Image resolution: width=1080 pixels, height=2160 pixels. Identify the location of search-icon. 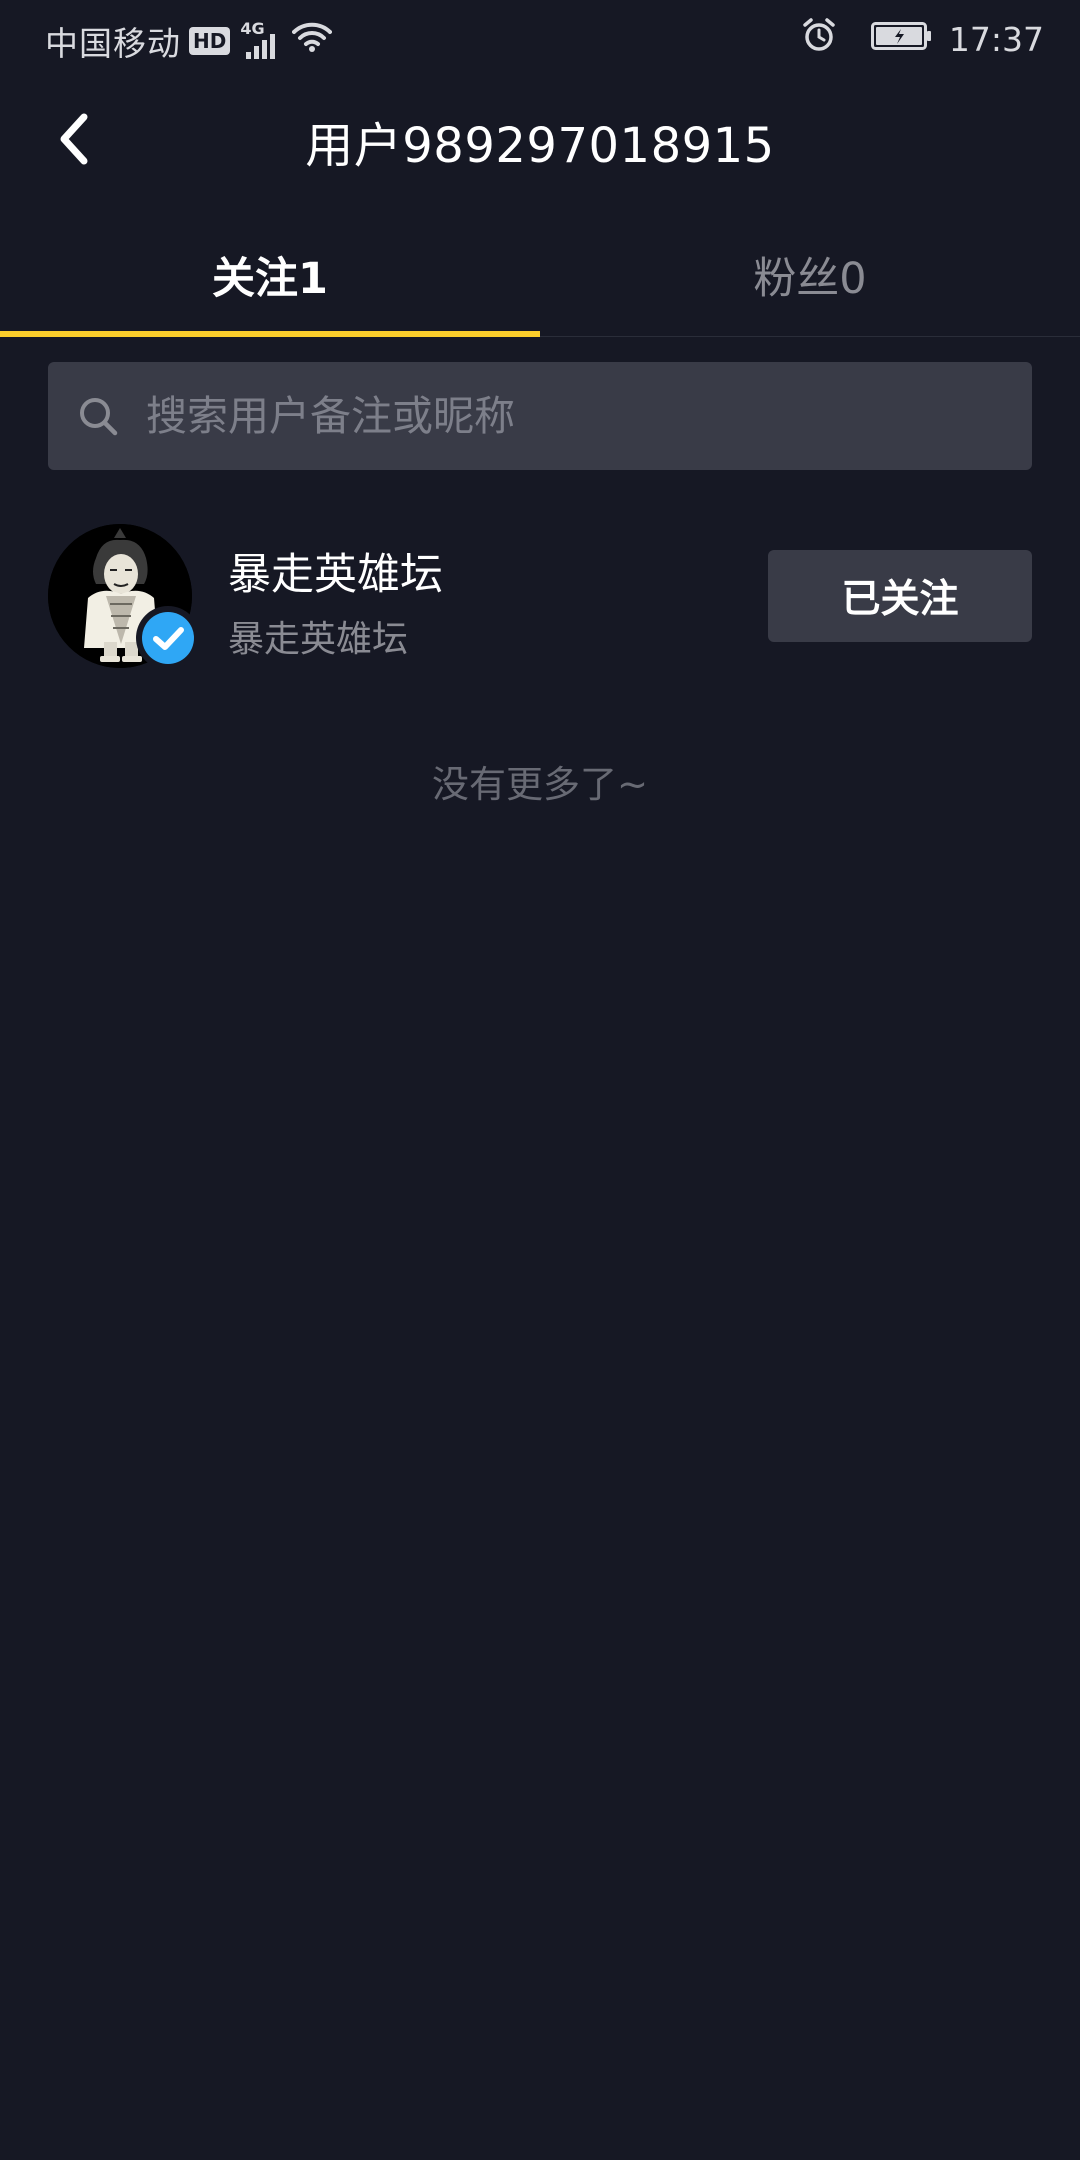
(98, 416).